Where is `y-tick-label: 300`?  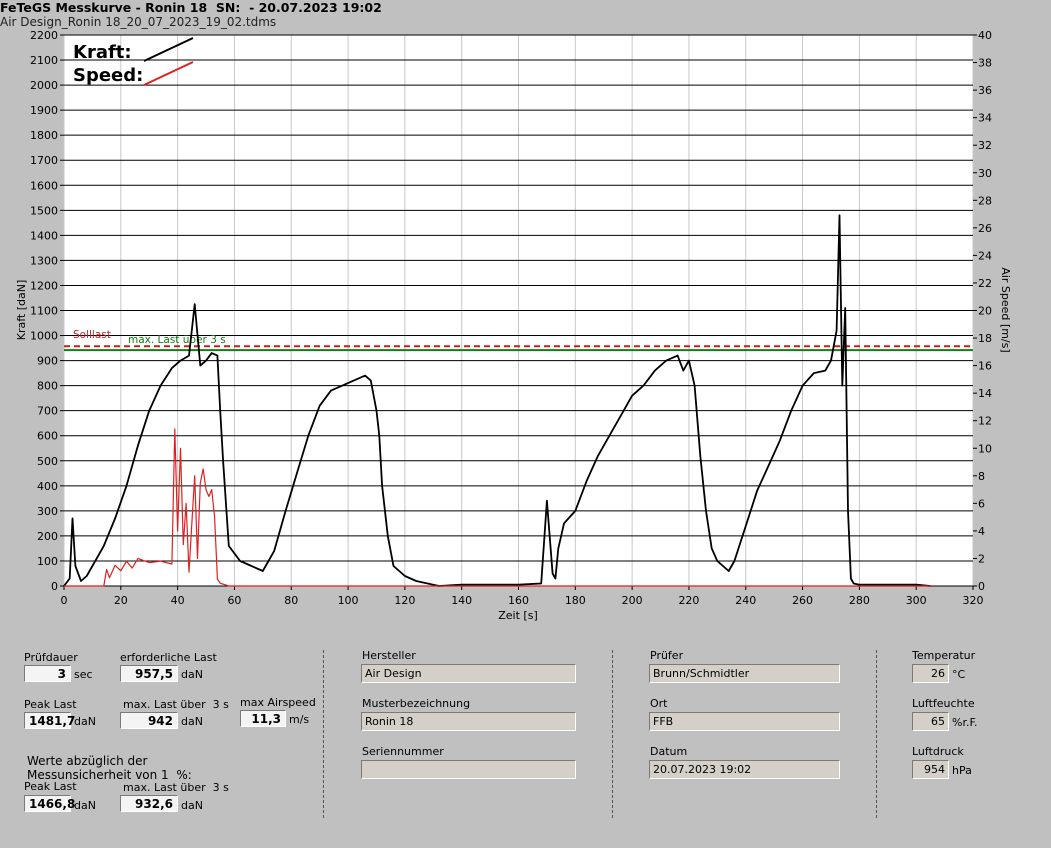 y-tick-label: 300 is located at coordinates (47, 511).